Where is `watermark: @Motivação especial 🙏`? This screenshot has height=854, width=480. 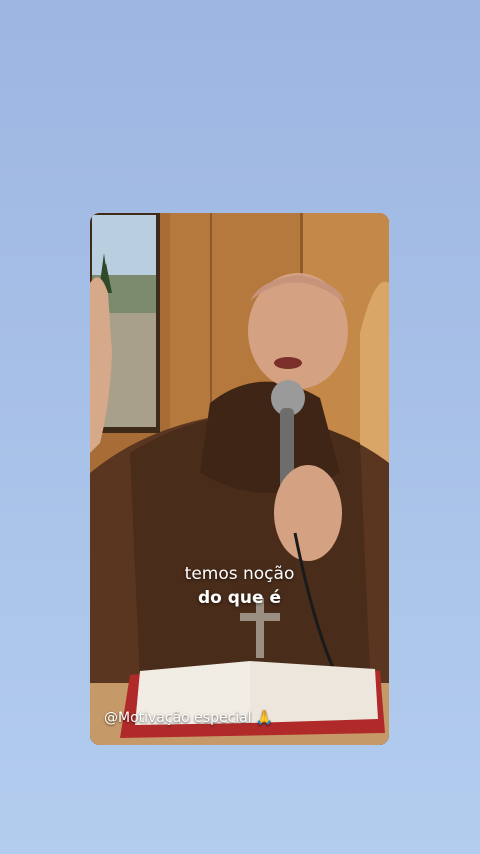
watermark: @Motivação especial 🙏 is located at coordinates (188, 718).